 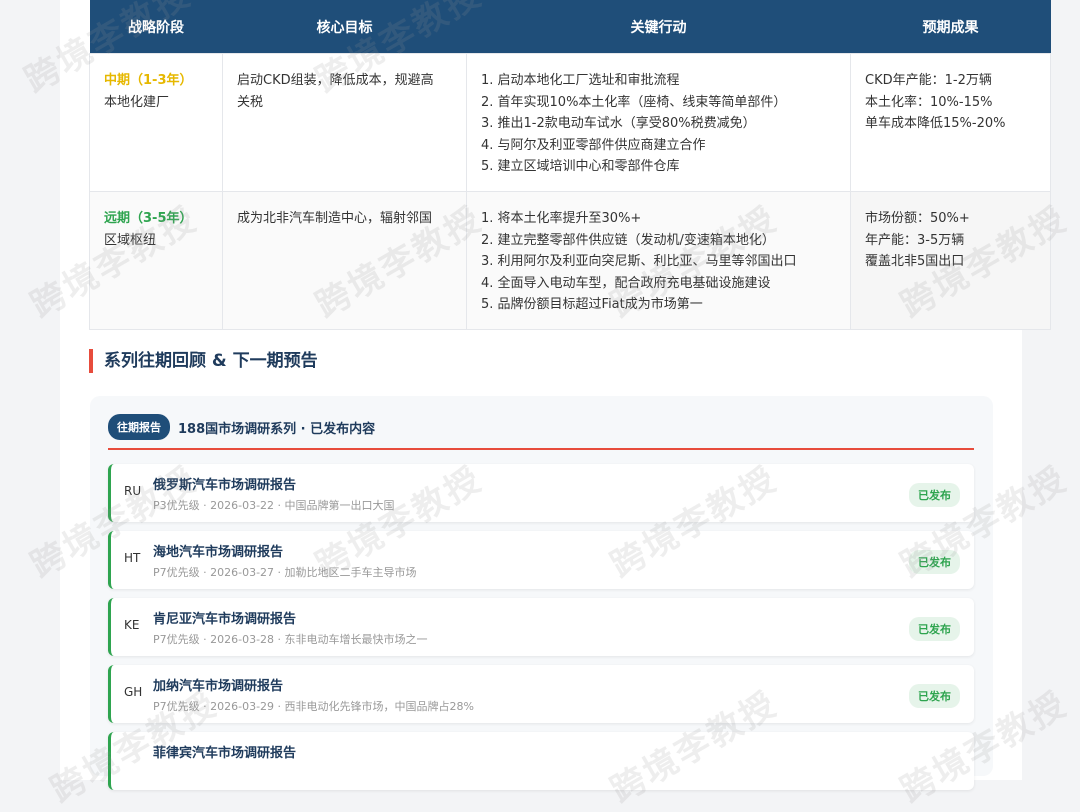 What do you see at coordinates (285, 572) in the screenshot?
I see `report-meta: P7优先级 · 2026-03-27 · 加勒比地区二手车主导市场` at bounding box center [285, 572].